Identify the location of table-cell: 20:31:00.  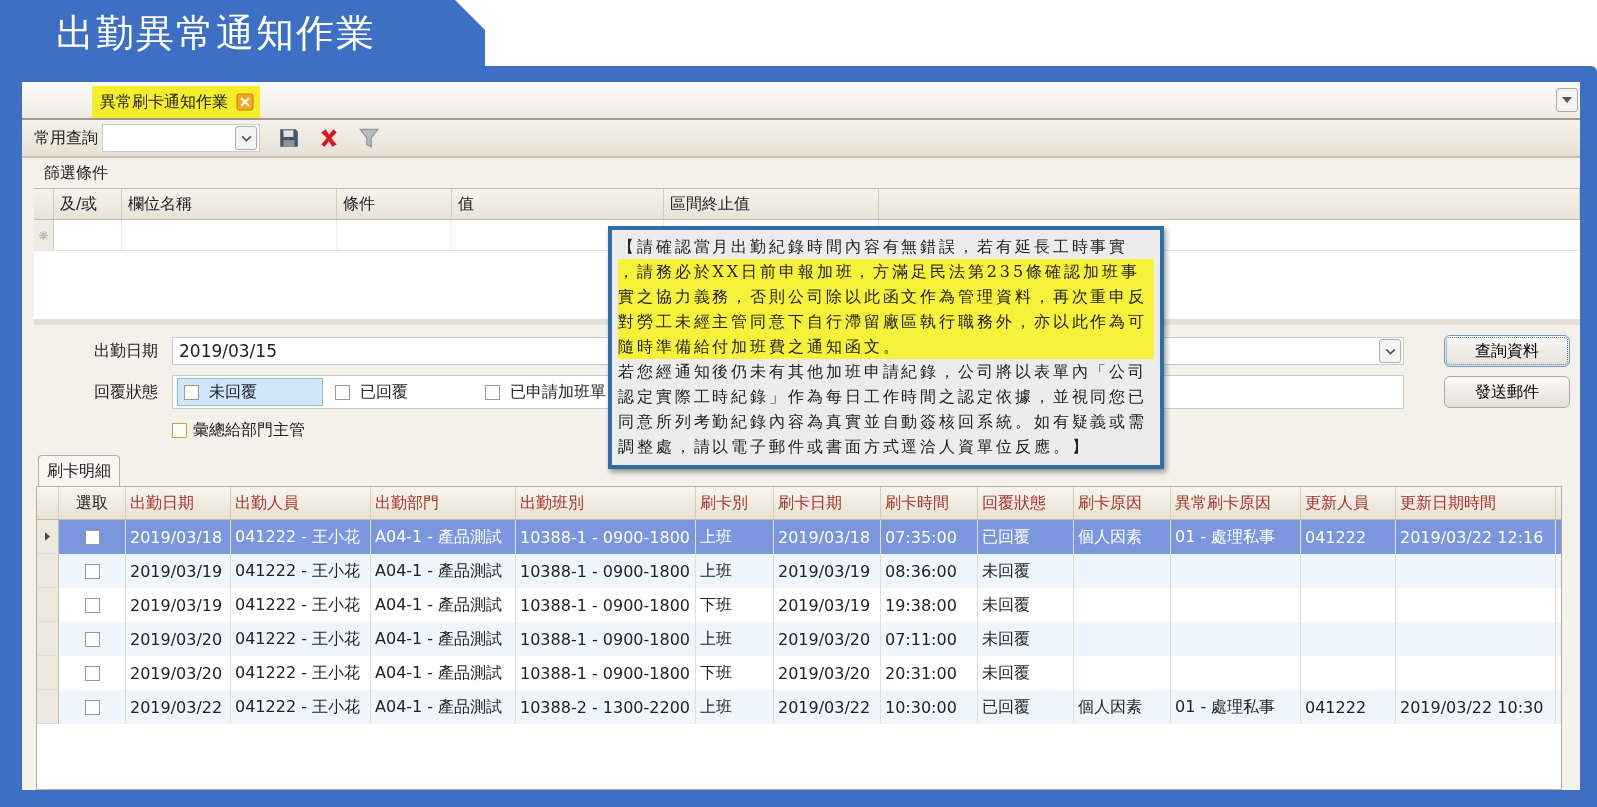
(921, 673).